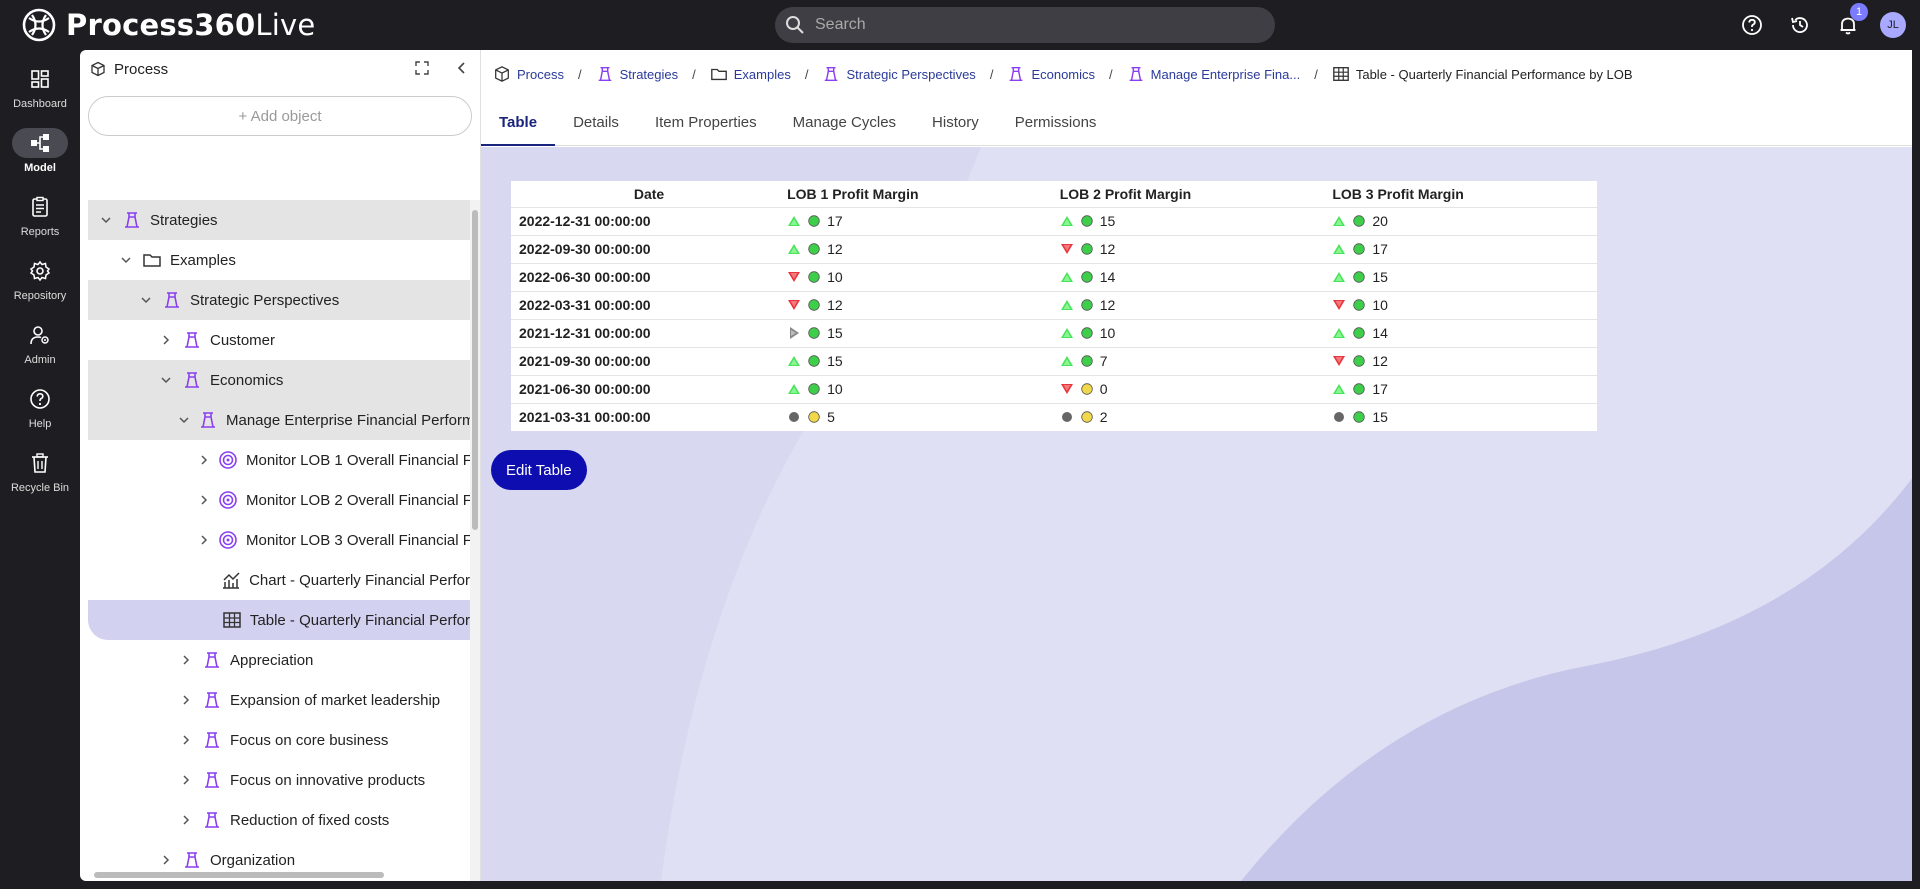  I want to click on table-row: 2021-12-31 00:00:00 15 10 14, so click(1054, 332).